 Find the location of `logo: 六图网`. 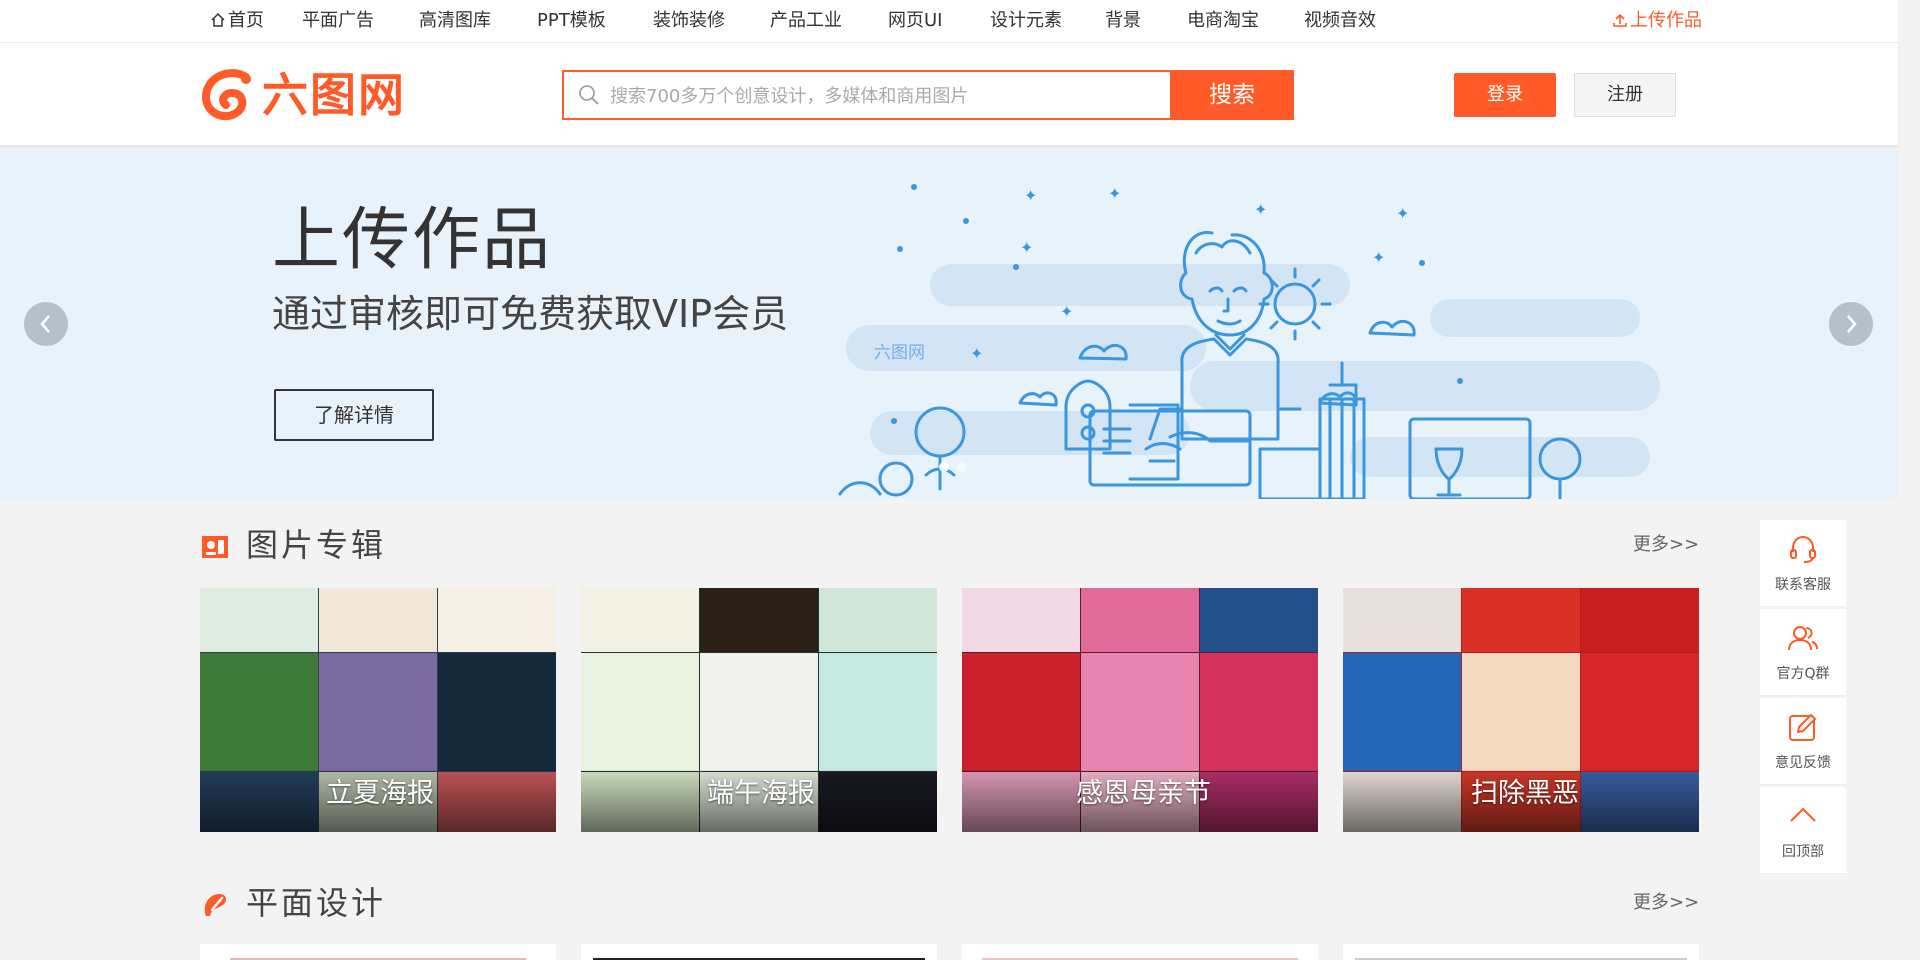

logo: 六图网 is located at coordinates (315, 95).